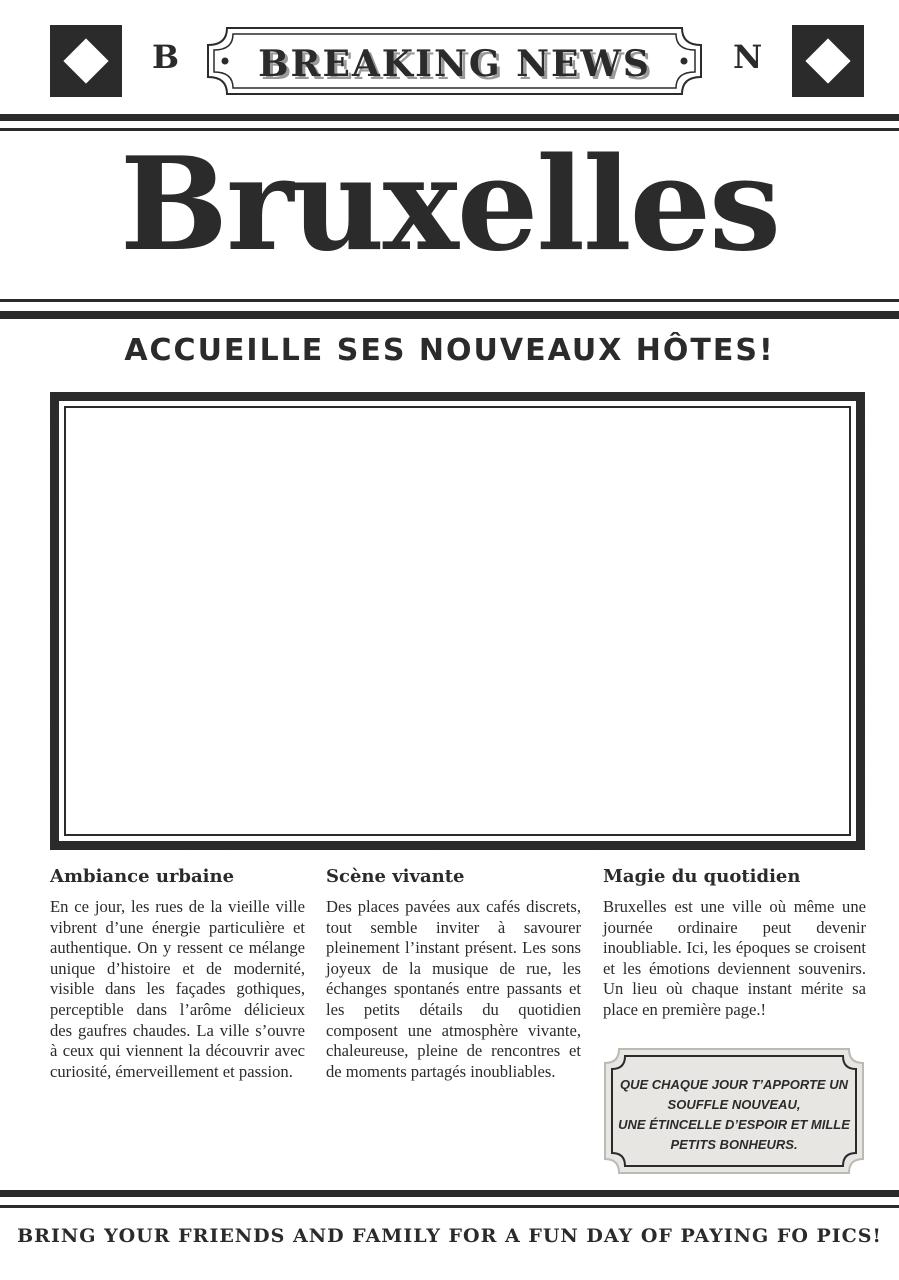 The height and width of the screenshot is (1280, 899). What do you see at coordinates (828, 61) in the screenshot?
I see `right-diamond-icon` at bounding box center [828, 61].